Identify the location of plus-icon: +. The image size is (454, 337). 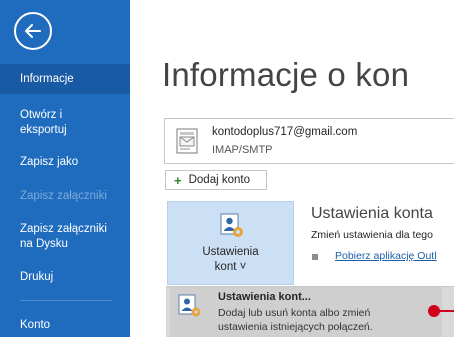
(178, 180).